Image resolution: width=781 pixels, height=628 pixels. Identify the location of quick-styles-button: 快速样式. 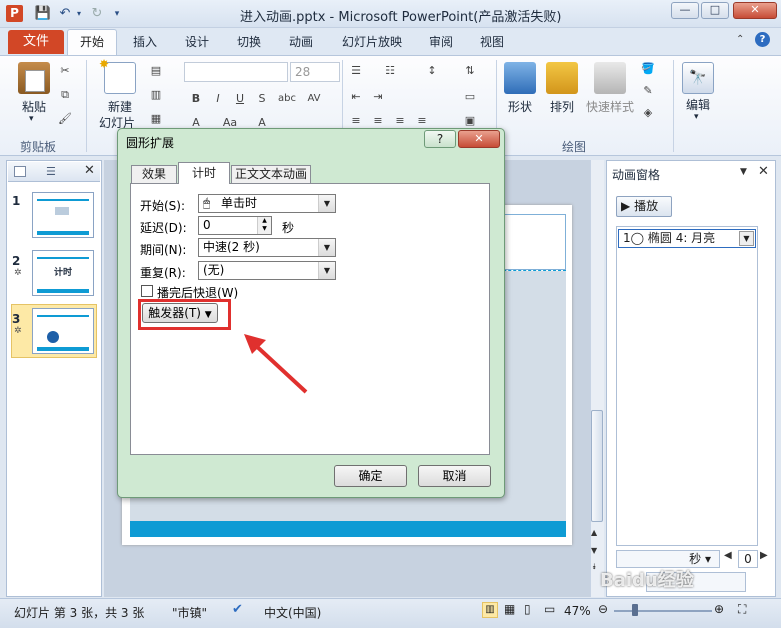
(610, 106).